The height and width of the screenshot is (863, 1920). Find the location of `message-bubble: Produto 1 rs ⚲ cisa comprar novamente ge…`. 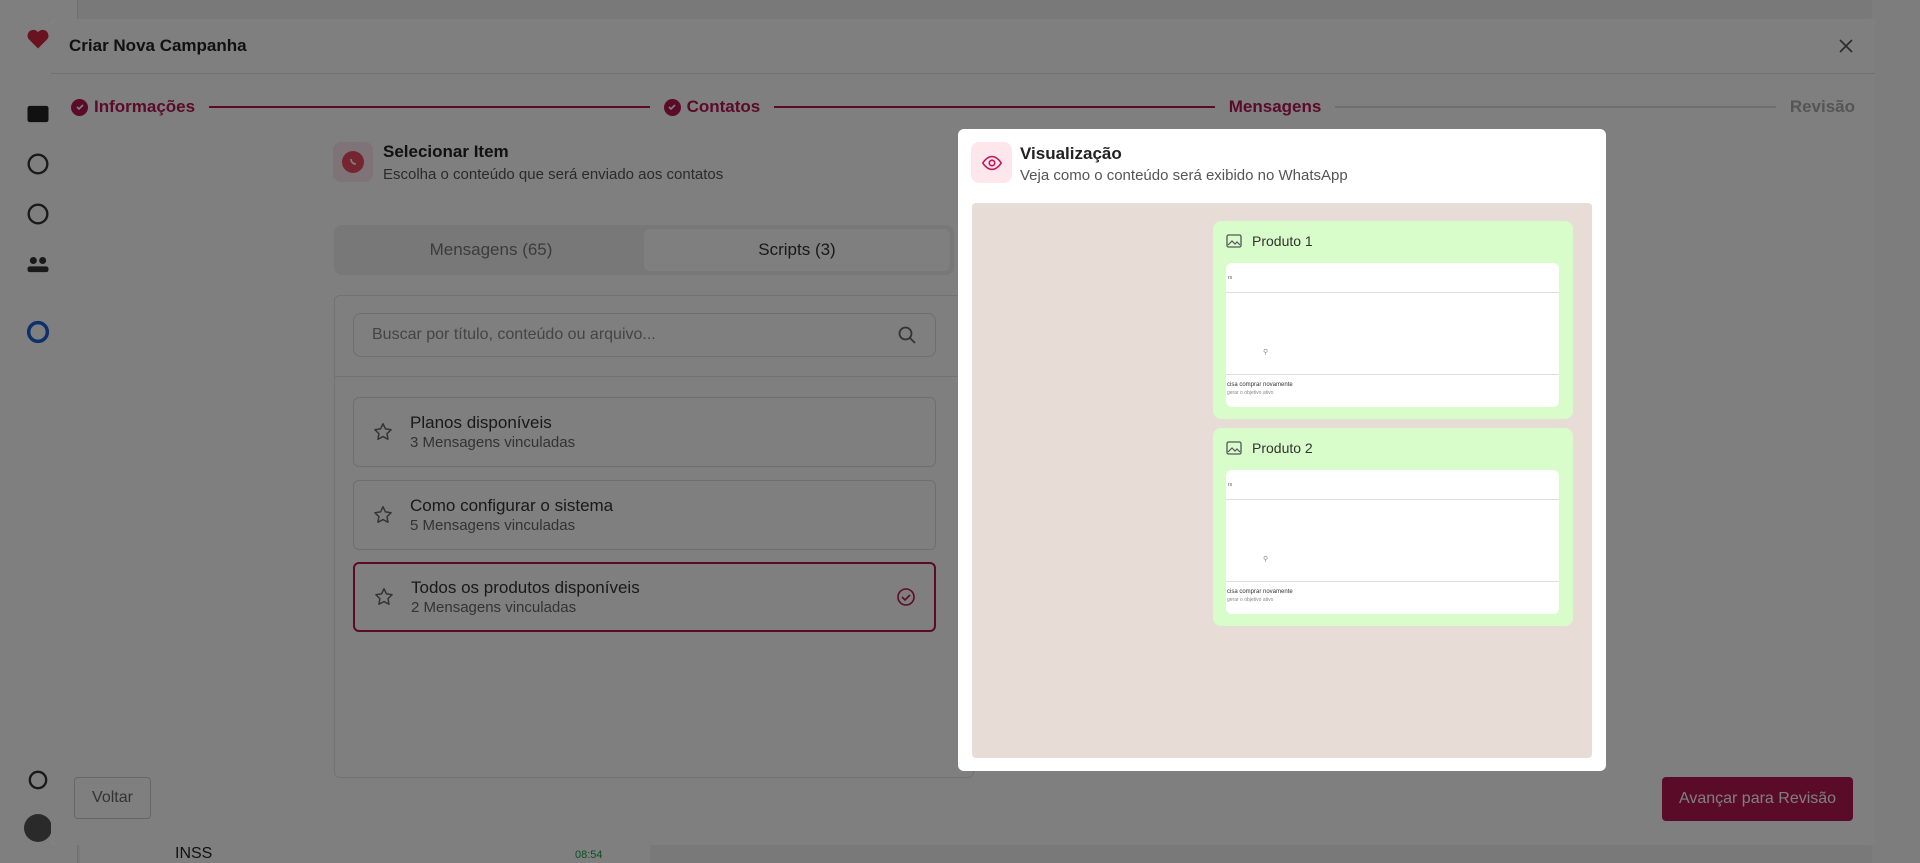

message-bubble: Produto 1 rs ⚲ cisa comprar novamente ge… is located at coordinates (1393, 320).